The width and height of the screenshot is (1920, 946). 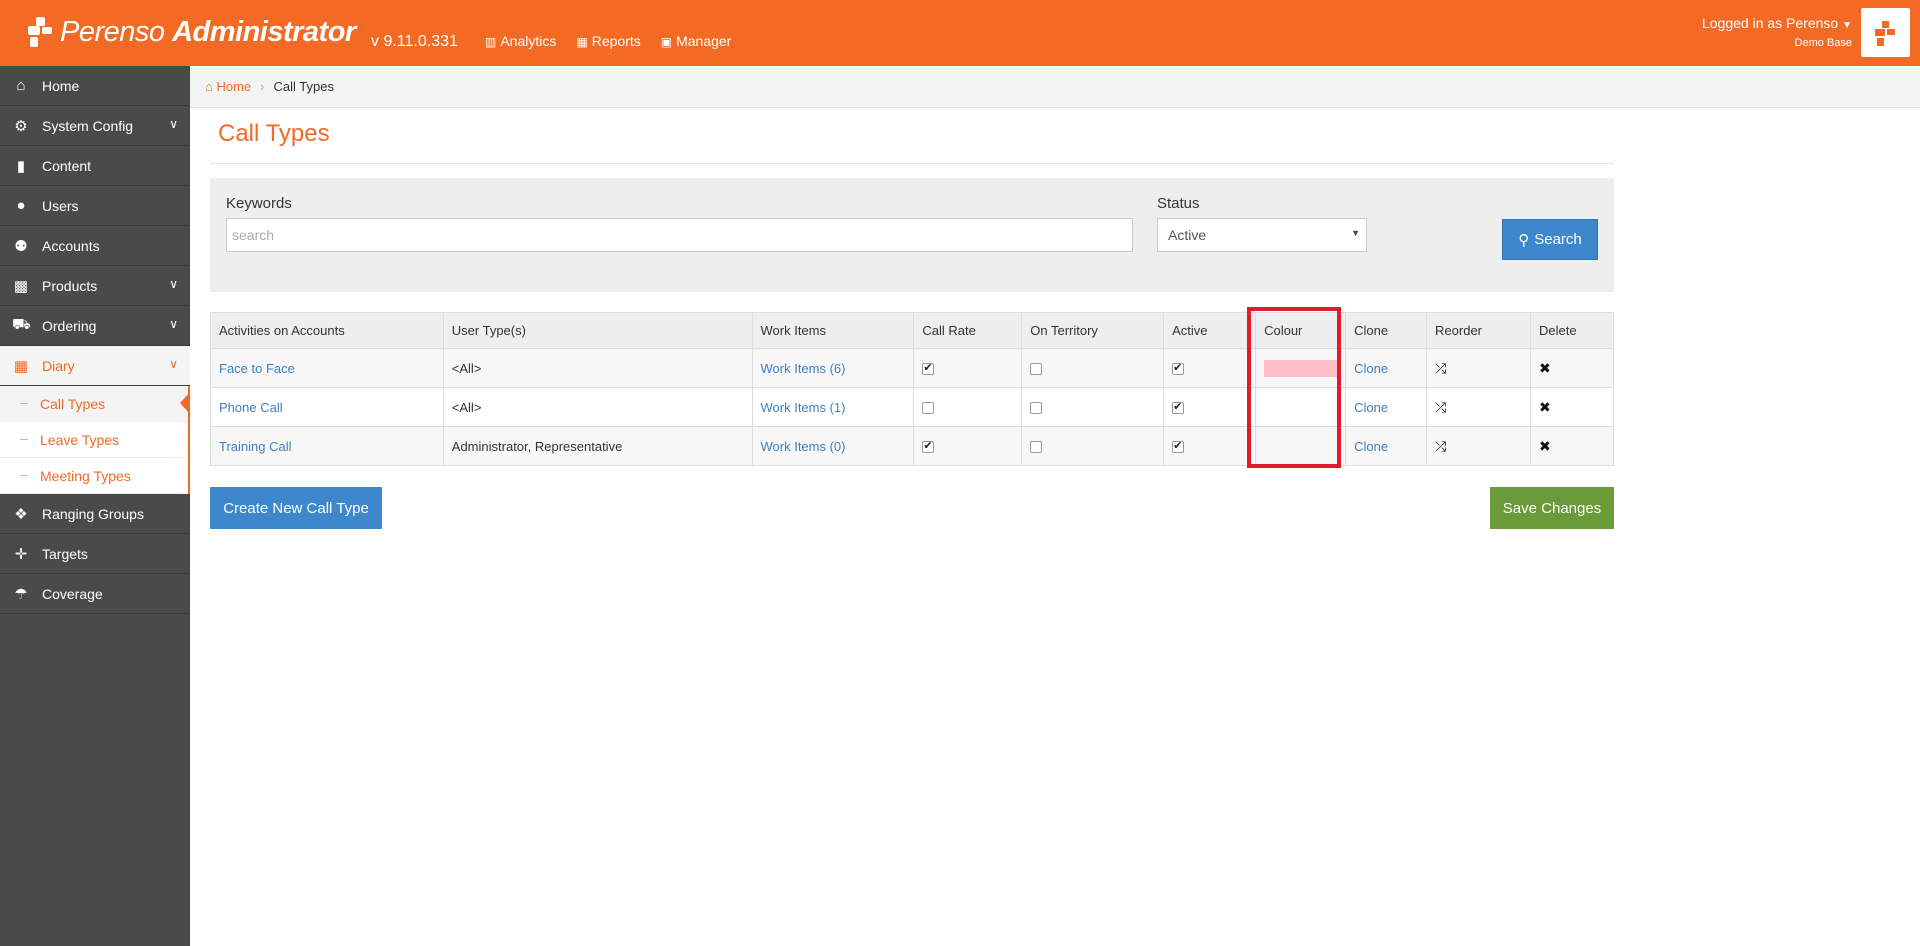 I want to click on search-panel: Keywords Status Active ▼ ⚲ Search, so click(x=912, y=235).